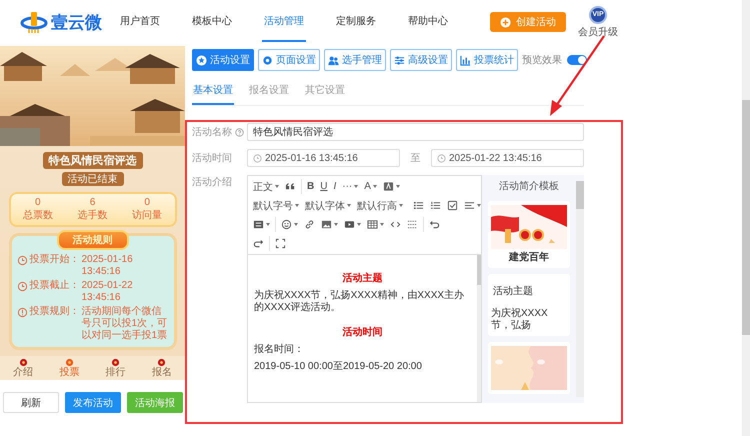 This screenshot has width=750, height=436. Describe the element at coordinates (92, 240) in the screenshot. I see `rules-heading: 活动规则` at that location.